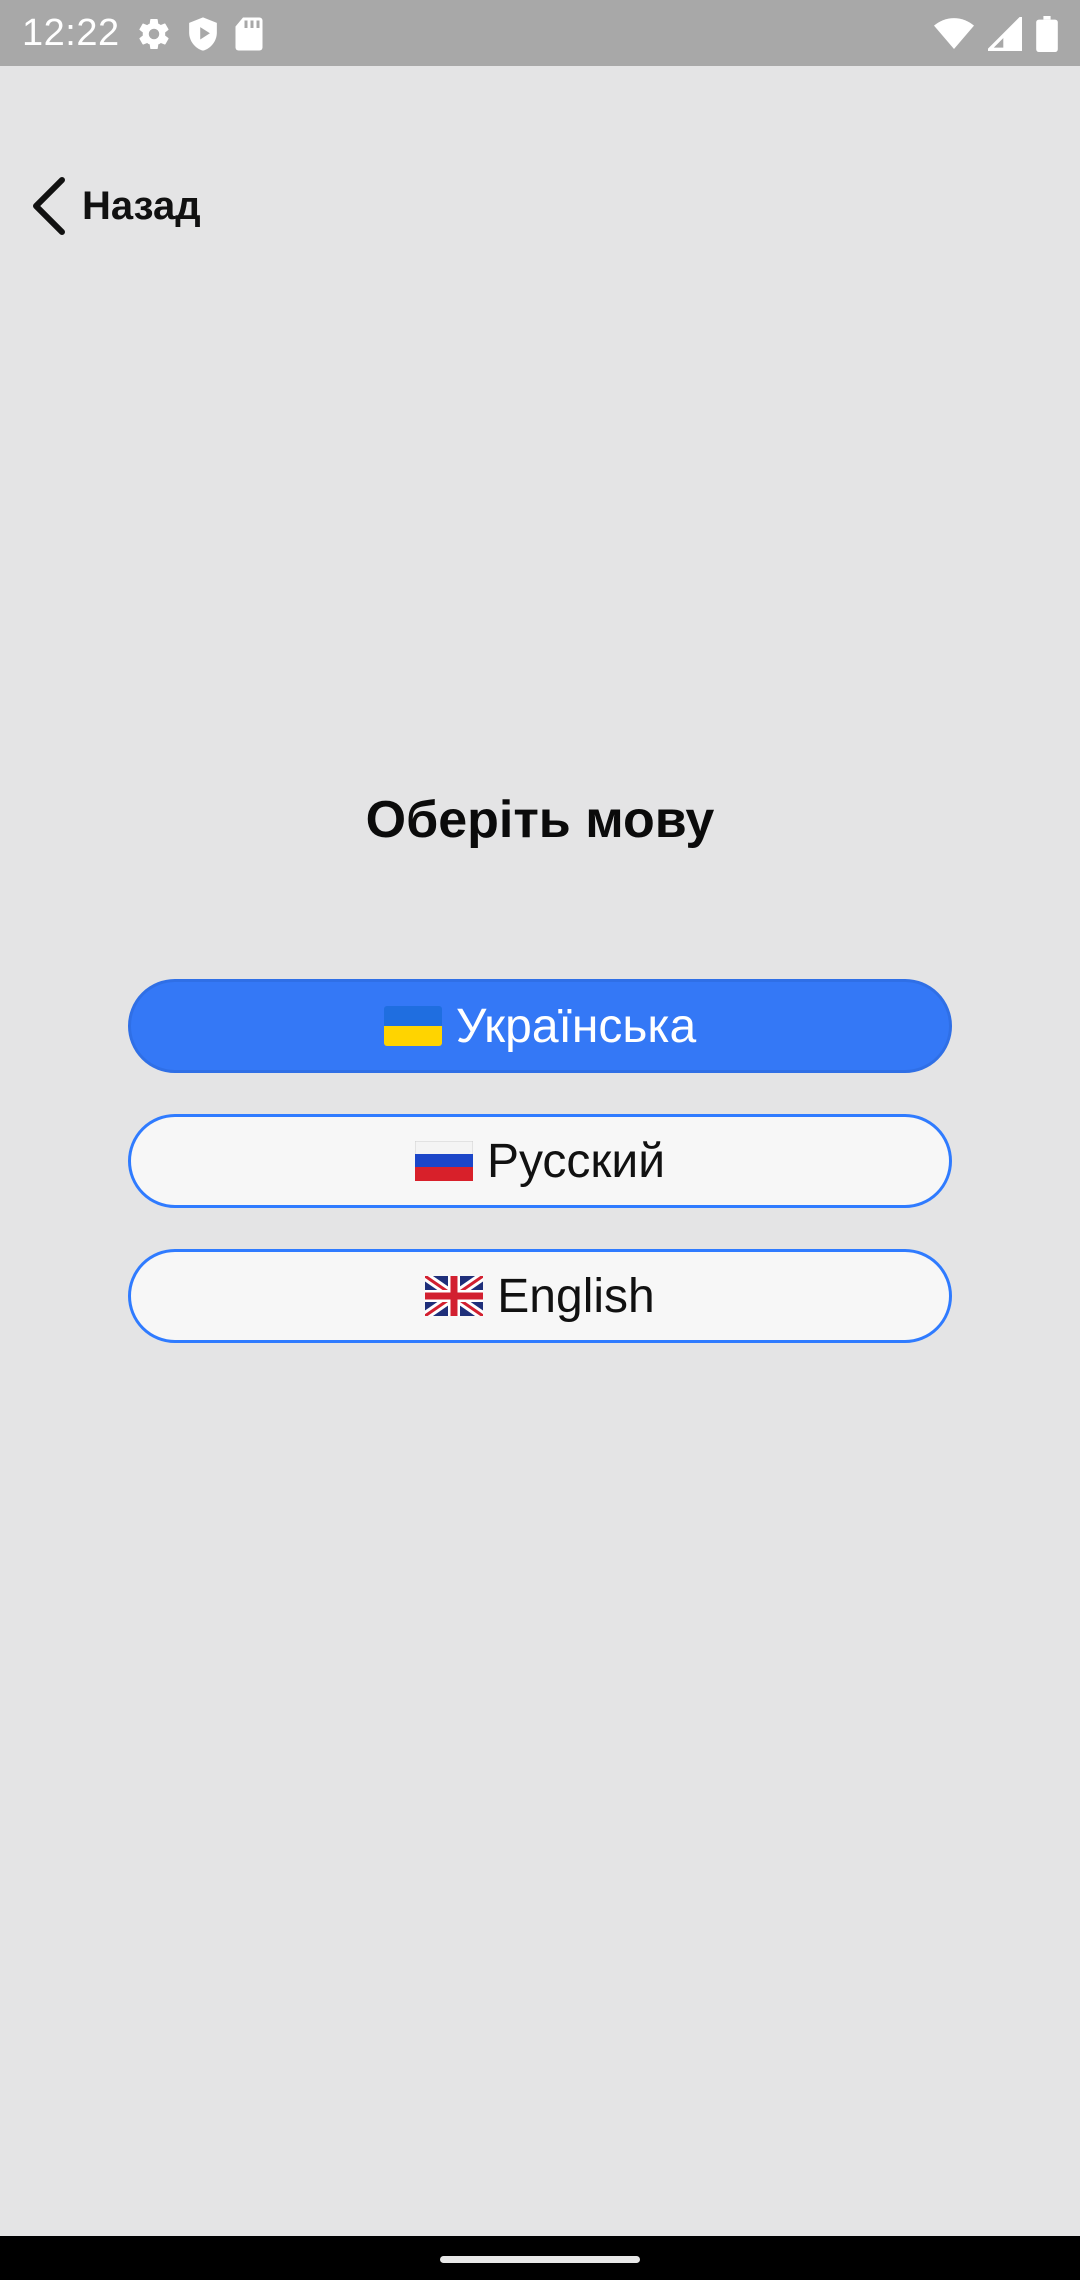  Describe the element at coordinates (203, 34) in the screenshot. I see `shield-play-icon` at that location.